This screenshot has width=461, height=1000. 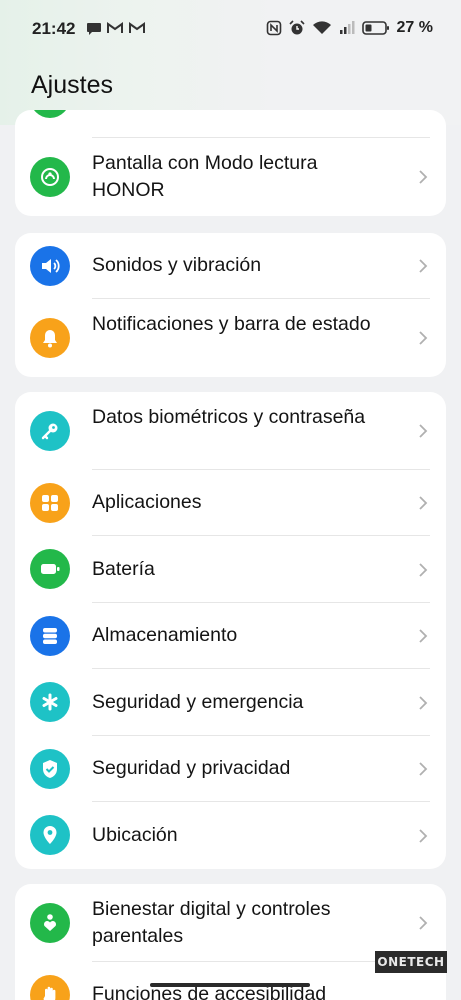 What do you see at coordinates (72, 85) in the screenshot?
I see `page-title: Ajustes` at bounding box center [72, 85].